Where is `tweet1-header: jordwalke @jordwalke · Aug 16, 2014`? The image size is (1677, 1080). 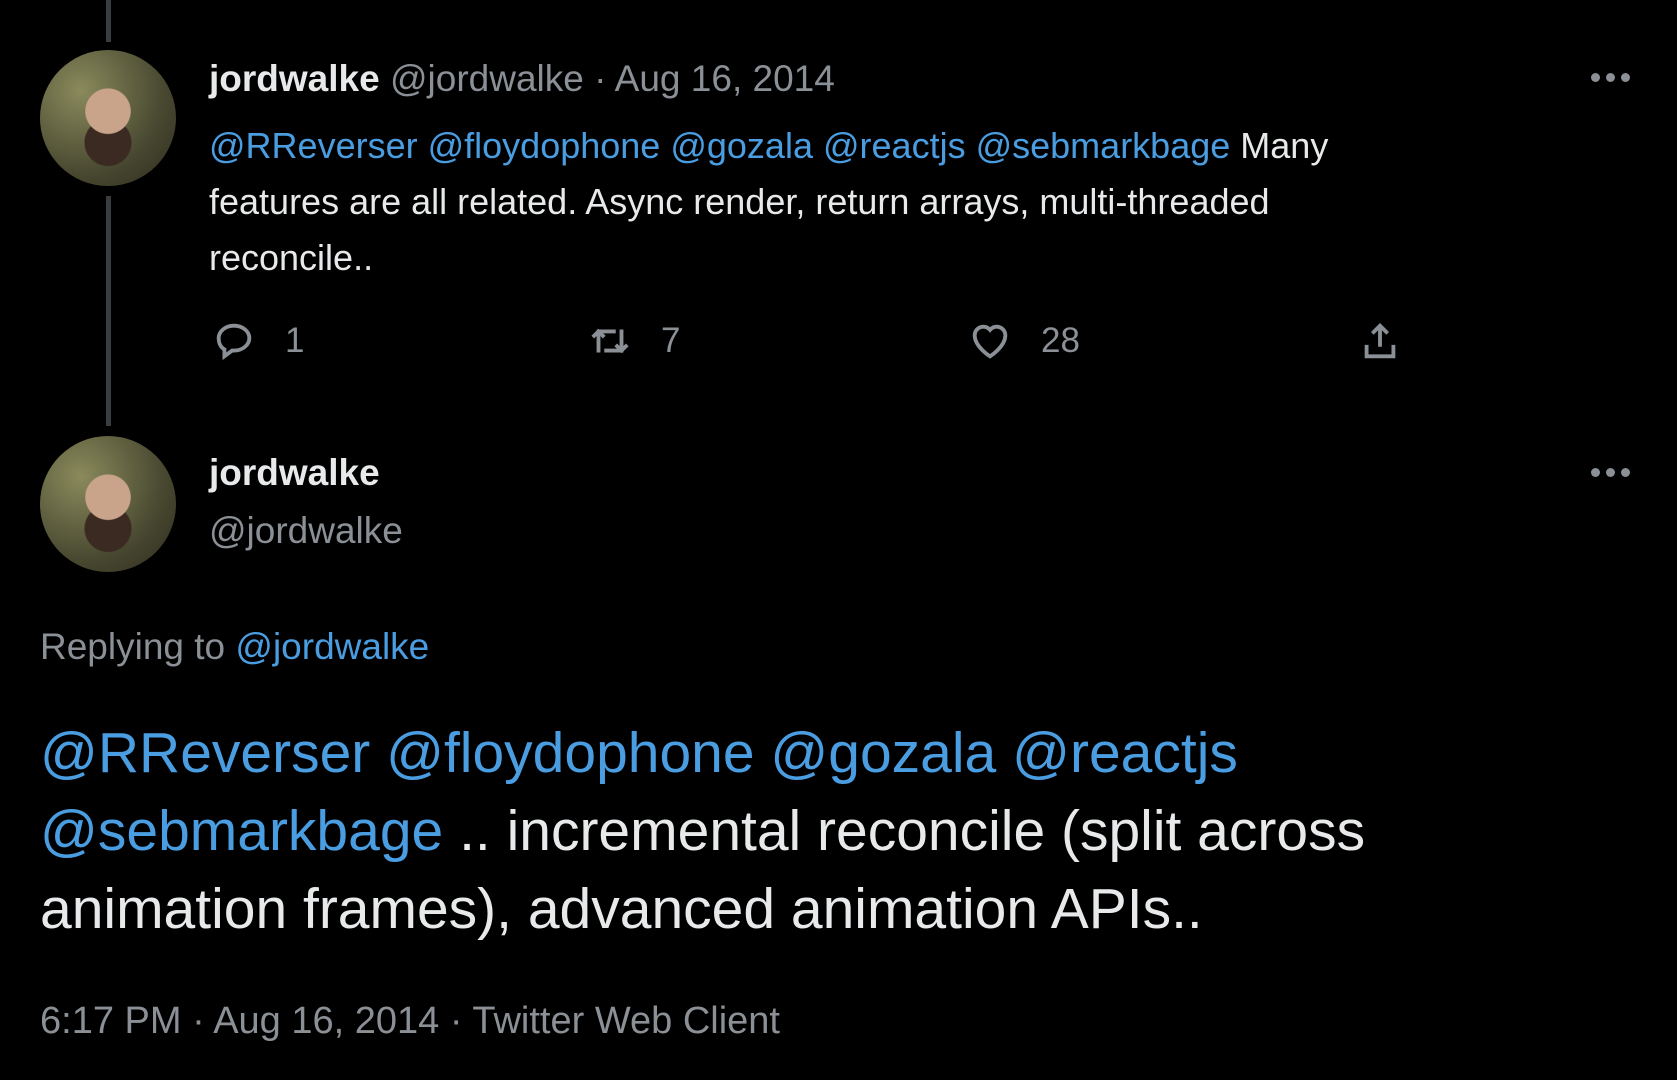 tweet1-header: jordwalke @jordwalke · Aug 16, 2014 is located at coordinates (522, 79).